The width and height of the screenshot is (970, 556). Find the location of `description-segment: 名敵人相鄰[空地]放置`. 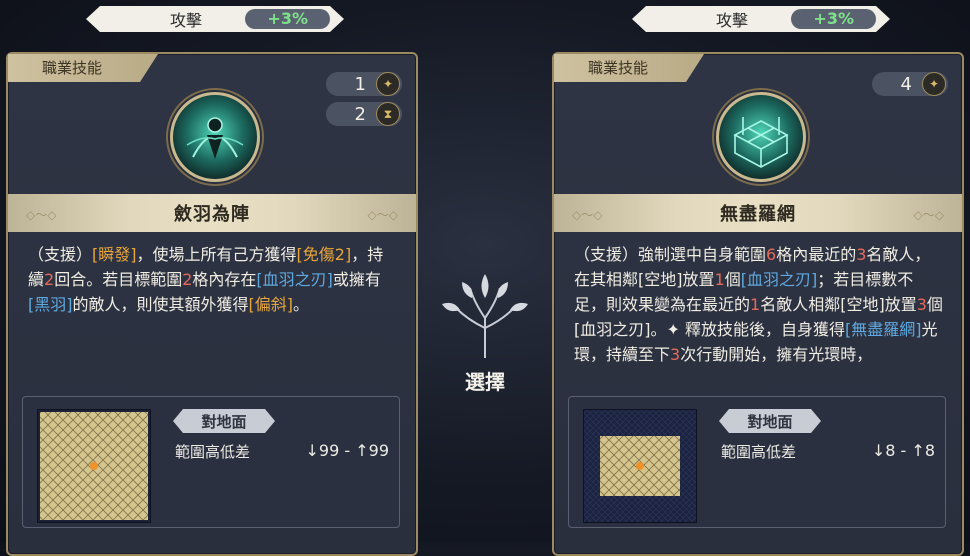

description-segment: 名敵人相鄰[空地]放置 is located at coordinates (838, 304).